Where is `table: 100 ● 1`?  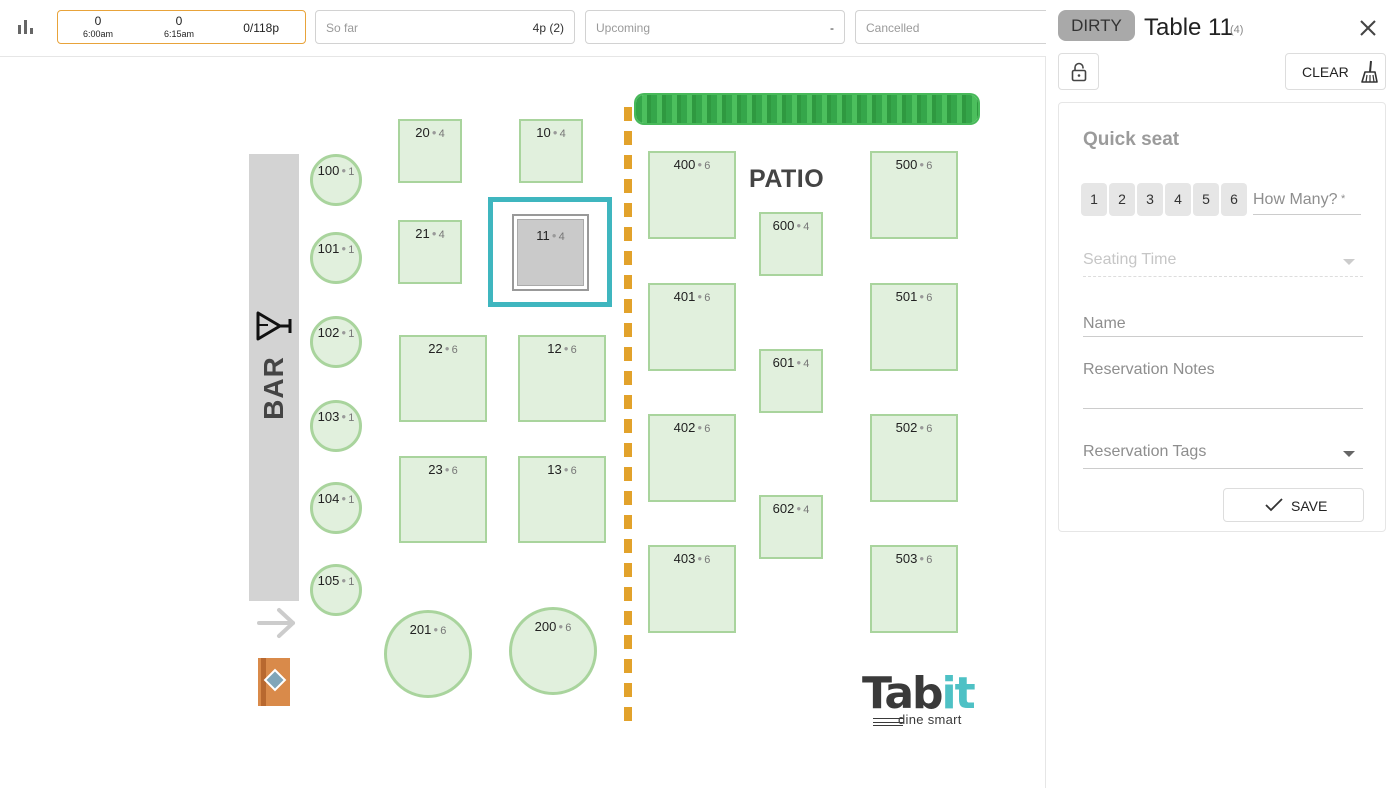
table: 100 ● 1 is located at coordinates (336, 180).